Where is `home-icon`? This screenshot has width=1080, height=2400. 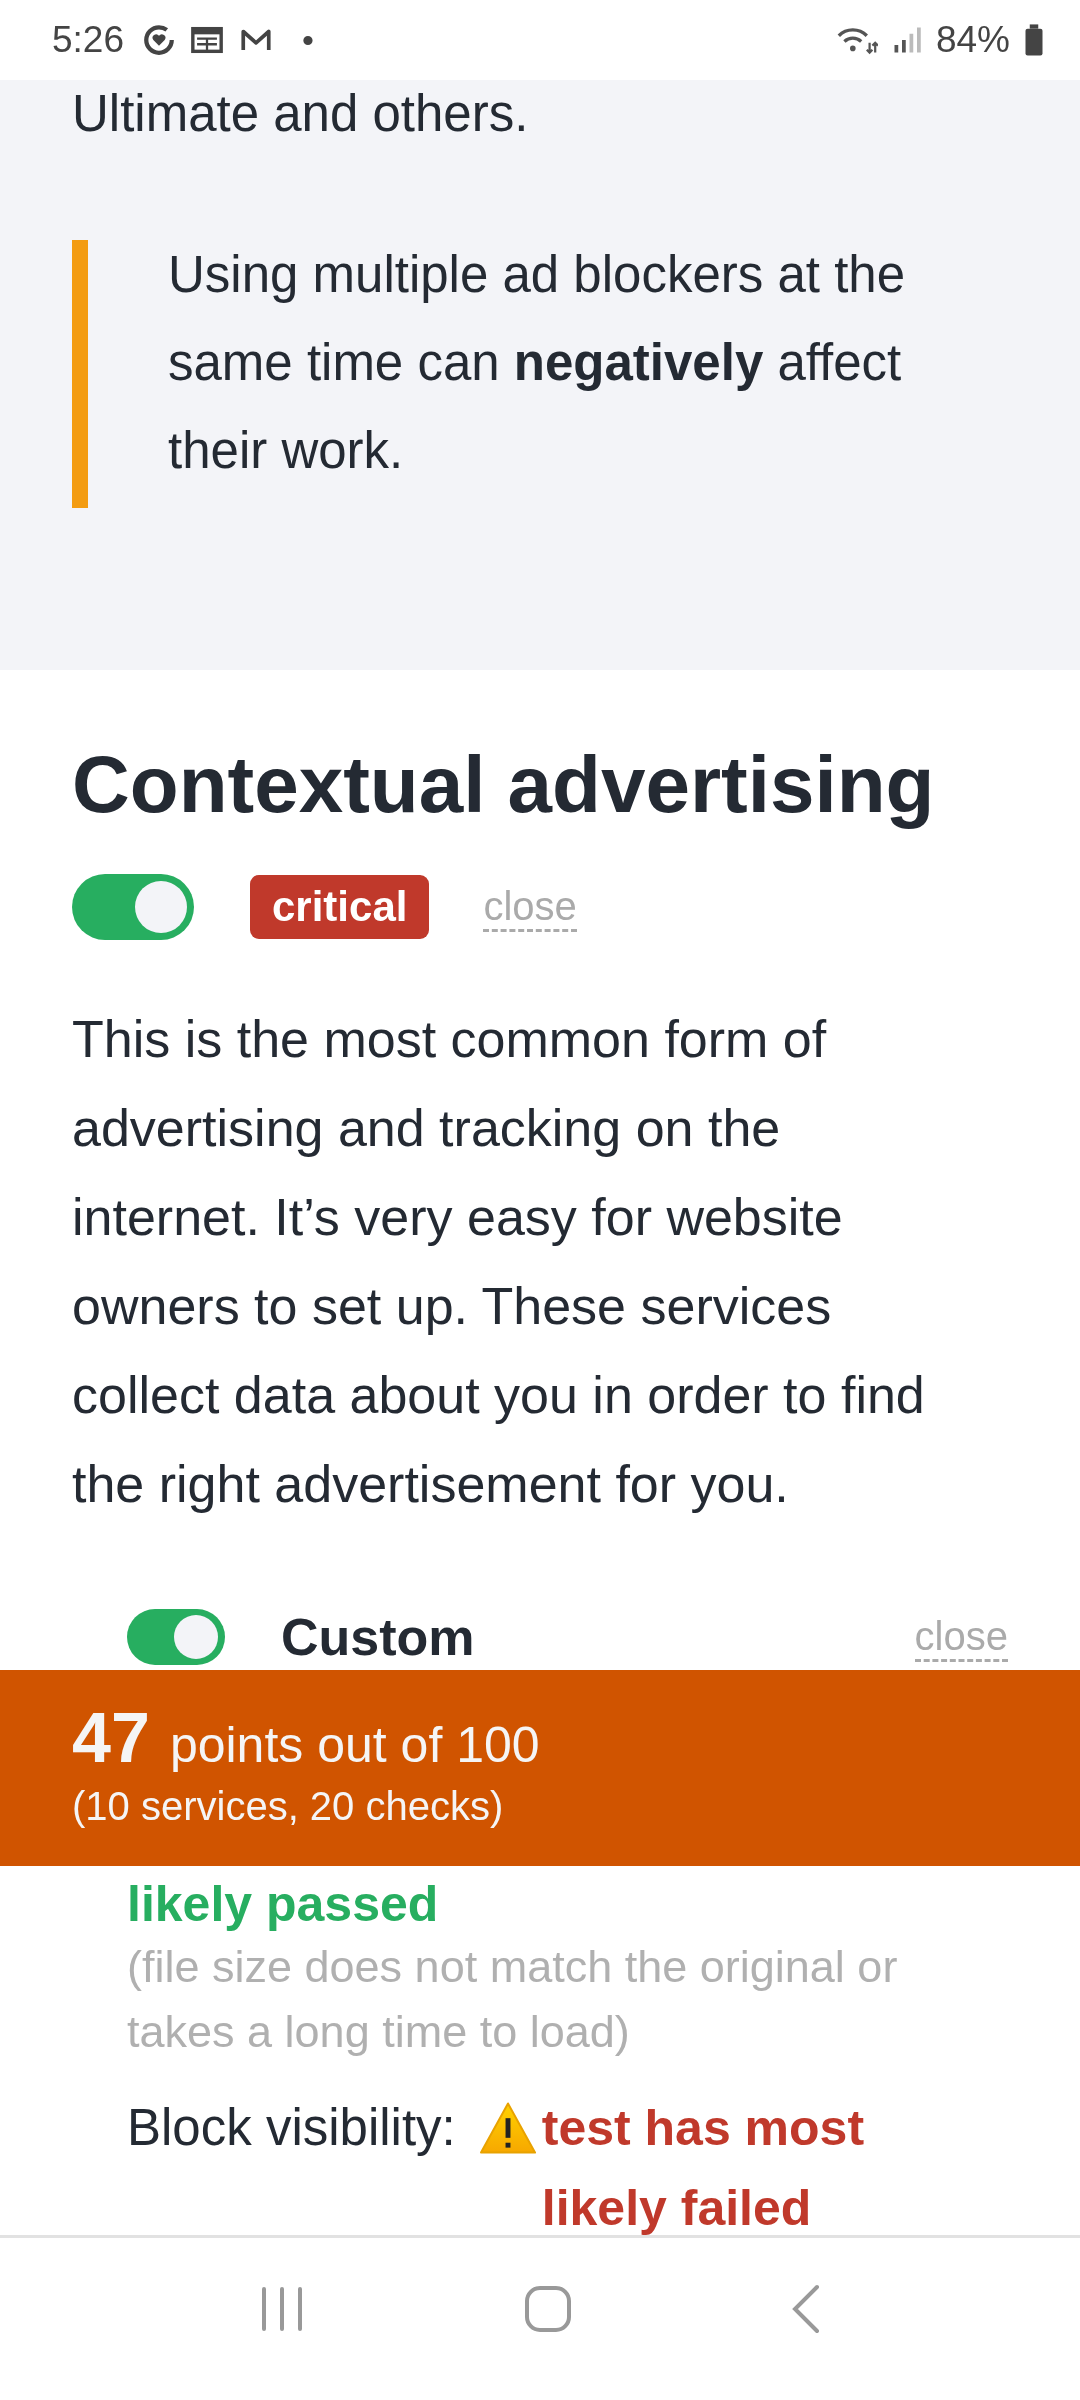 home-icon is located at coordinates (548, 2309).